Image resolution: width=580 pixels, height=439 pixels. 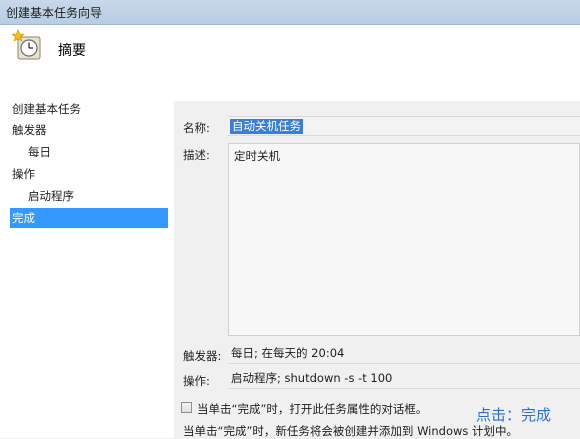 What do you see at coordinates (39, 152) in the screenshot?
I see `nav-item-daily: 每日` at bounding box center [39, 152].